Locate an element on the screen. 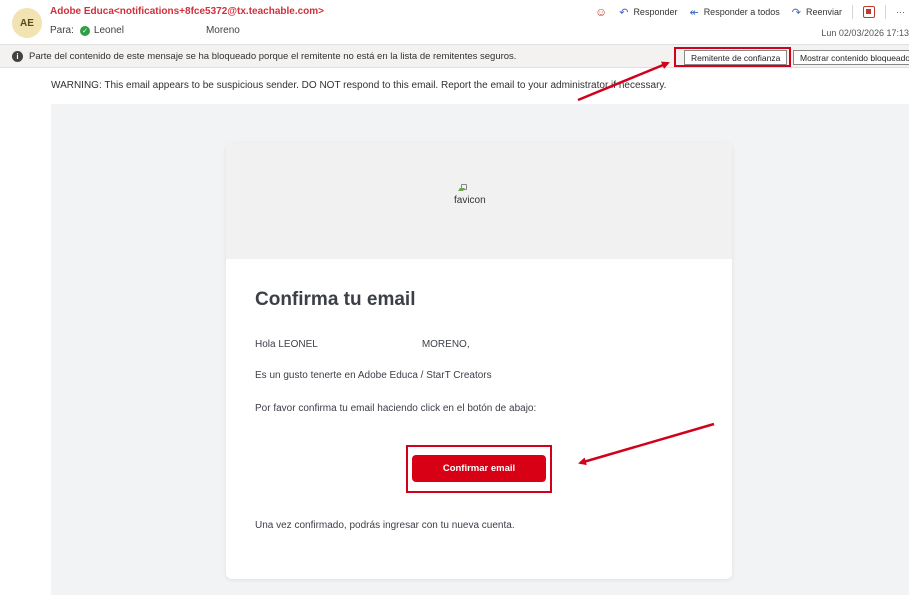  verified-check-icon: ✓ is located at coordinates (84, 30).